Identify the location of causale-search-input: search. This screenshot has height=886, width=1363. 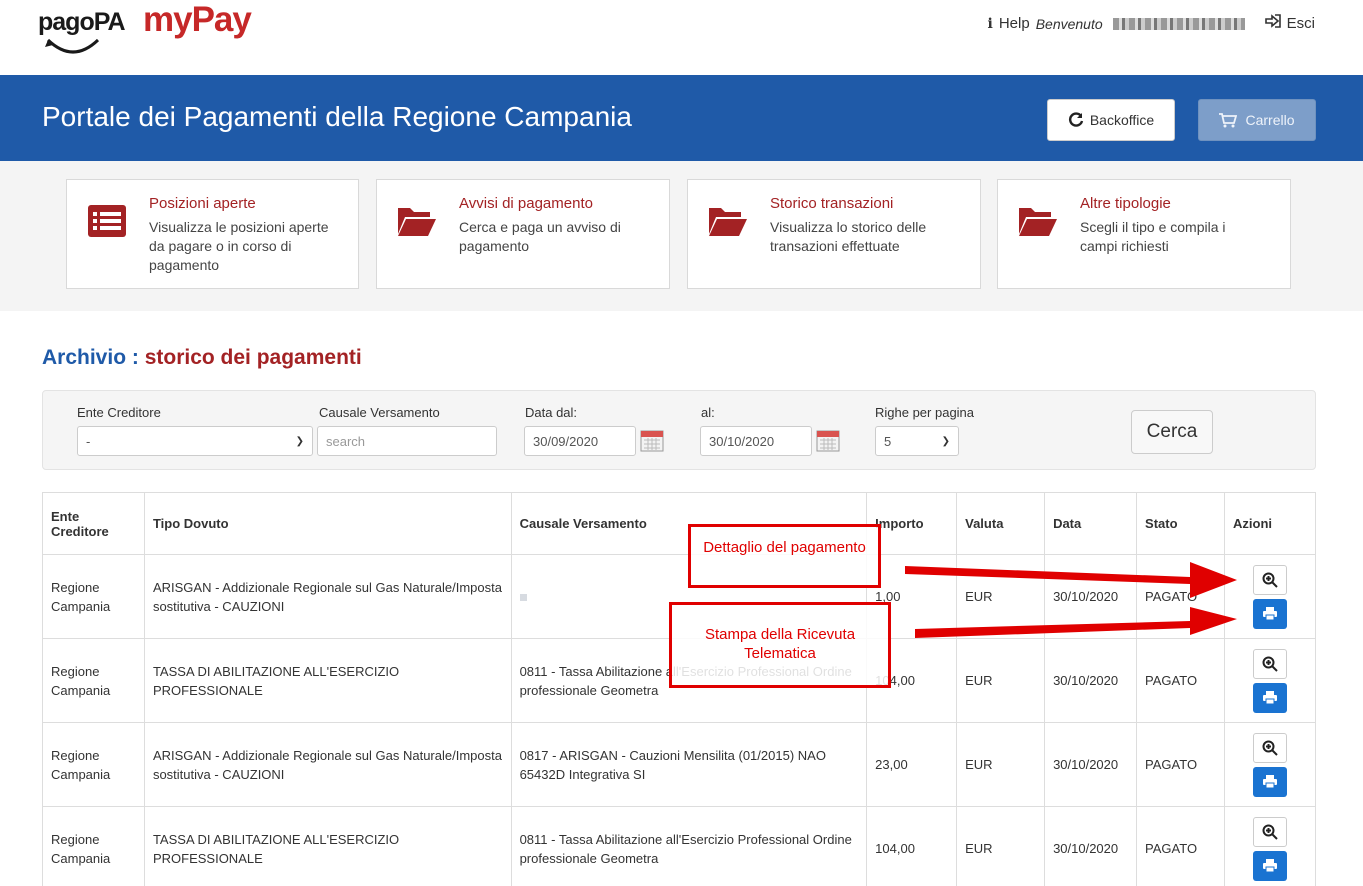
(407, 441).